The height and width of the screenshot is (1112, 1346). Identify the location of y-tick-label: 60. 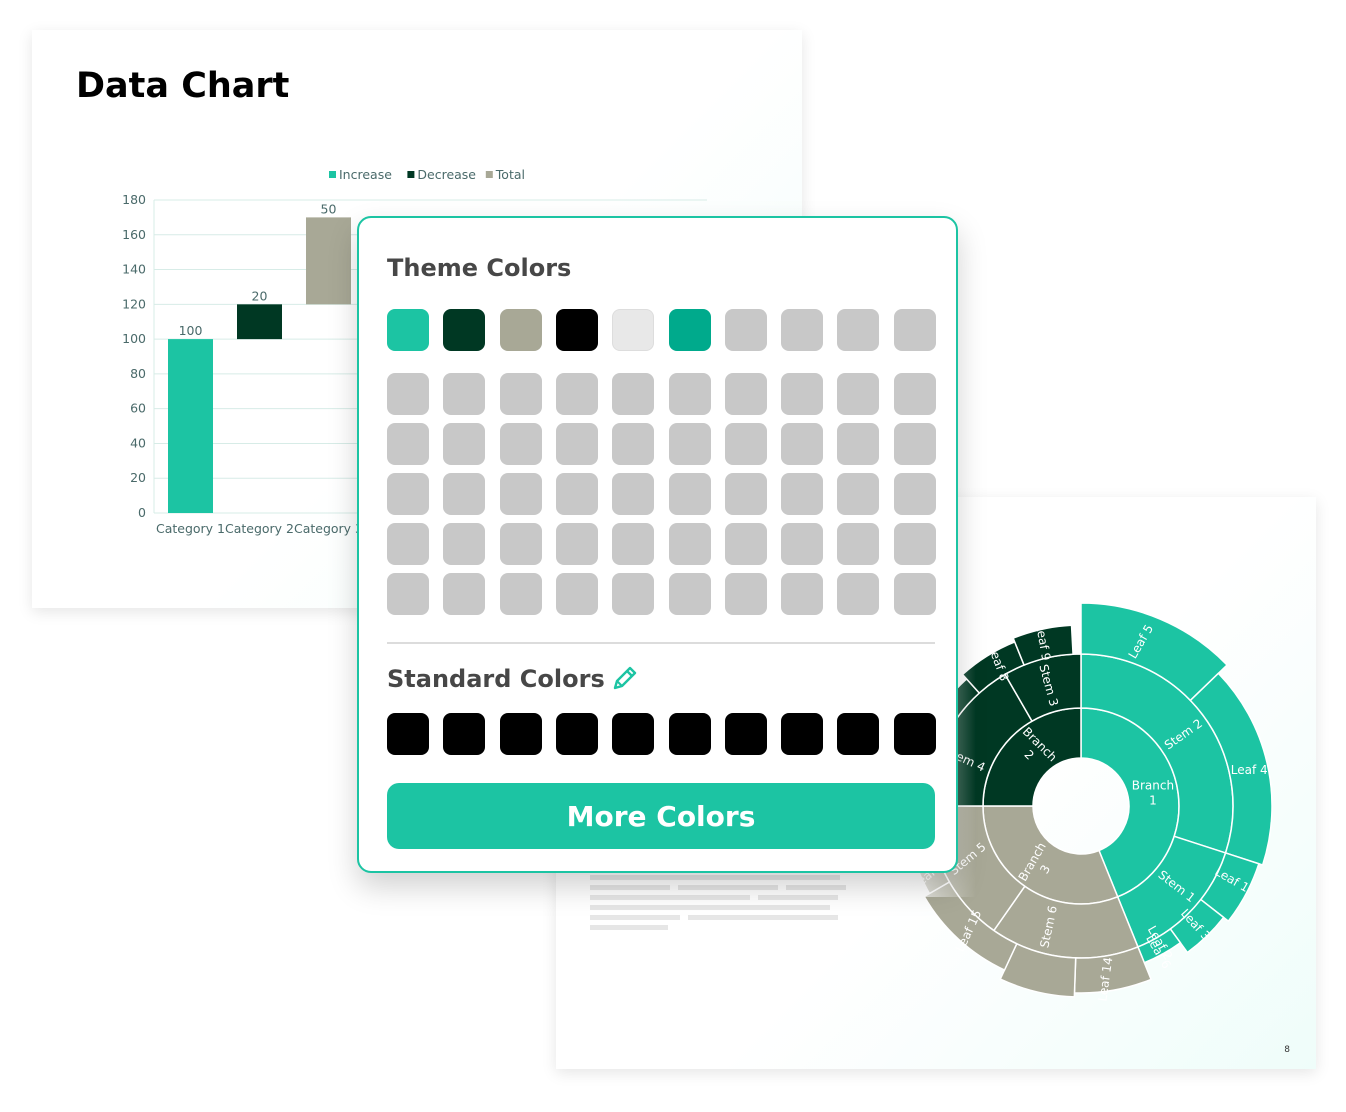
(138, 408).